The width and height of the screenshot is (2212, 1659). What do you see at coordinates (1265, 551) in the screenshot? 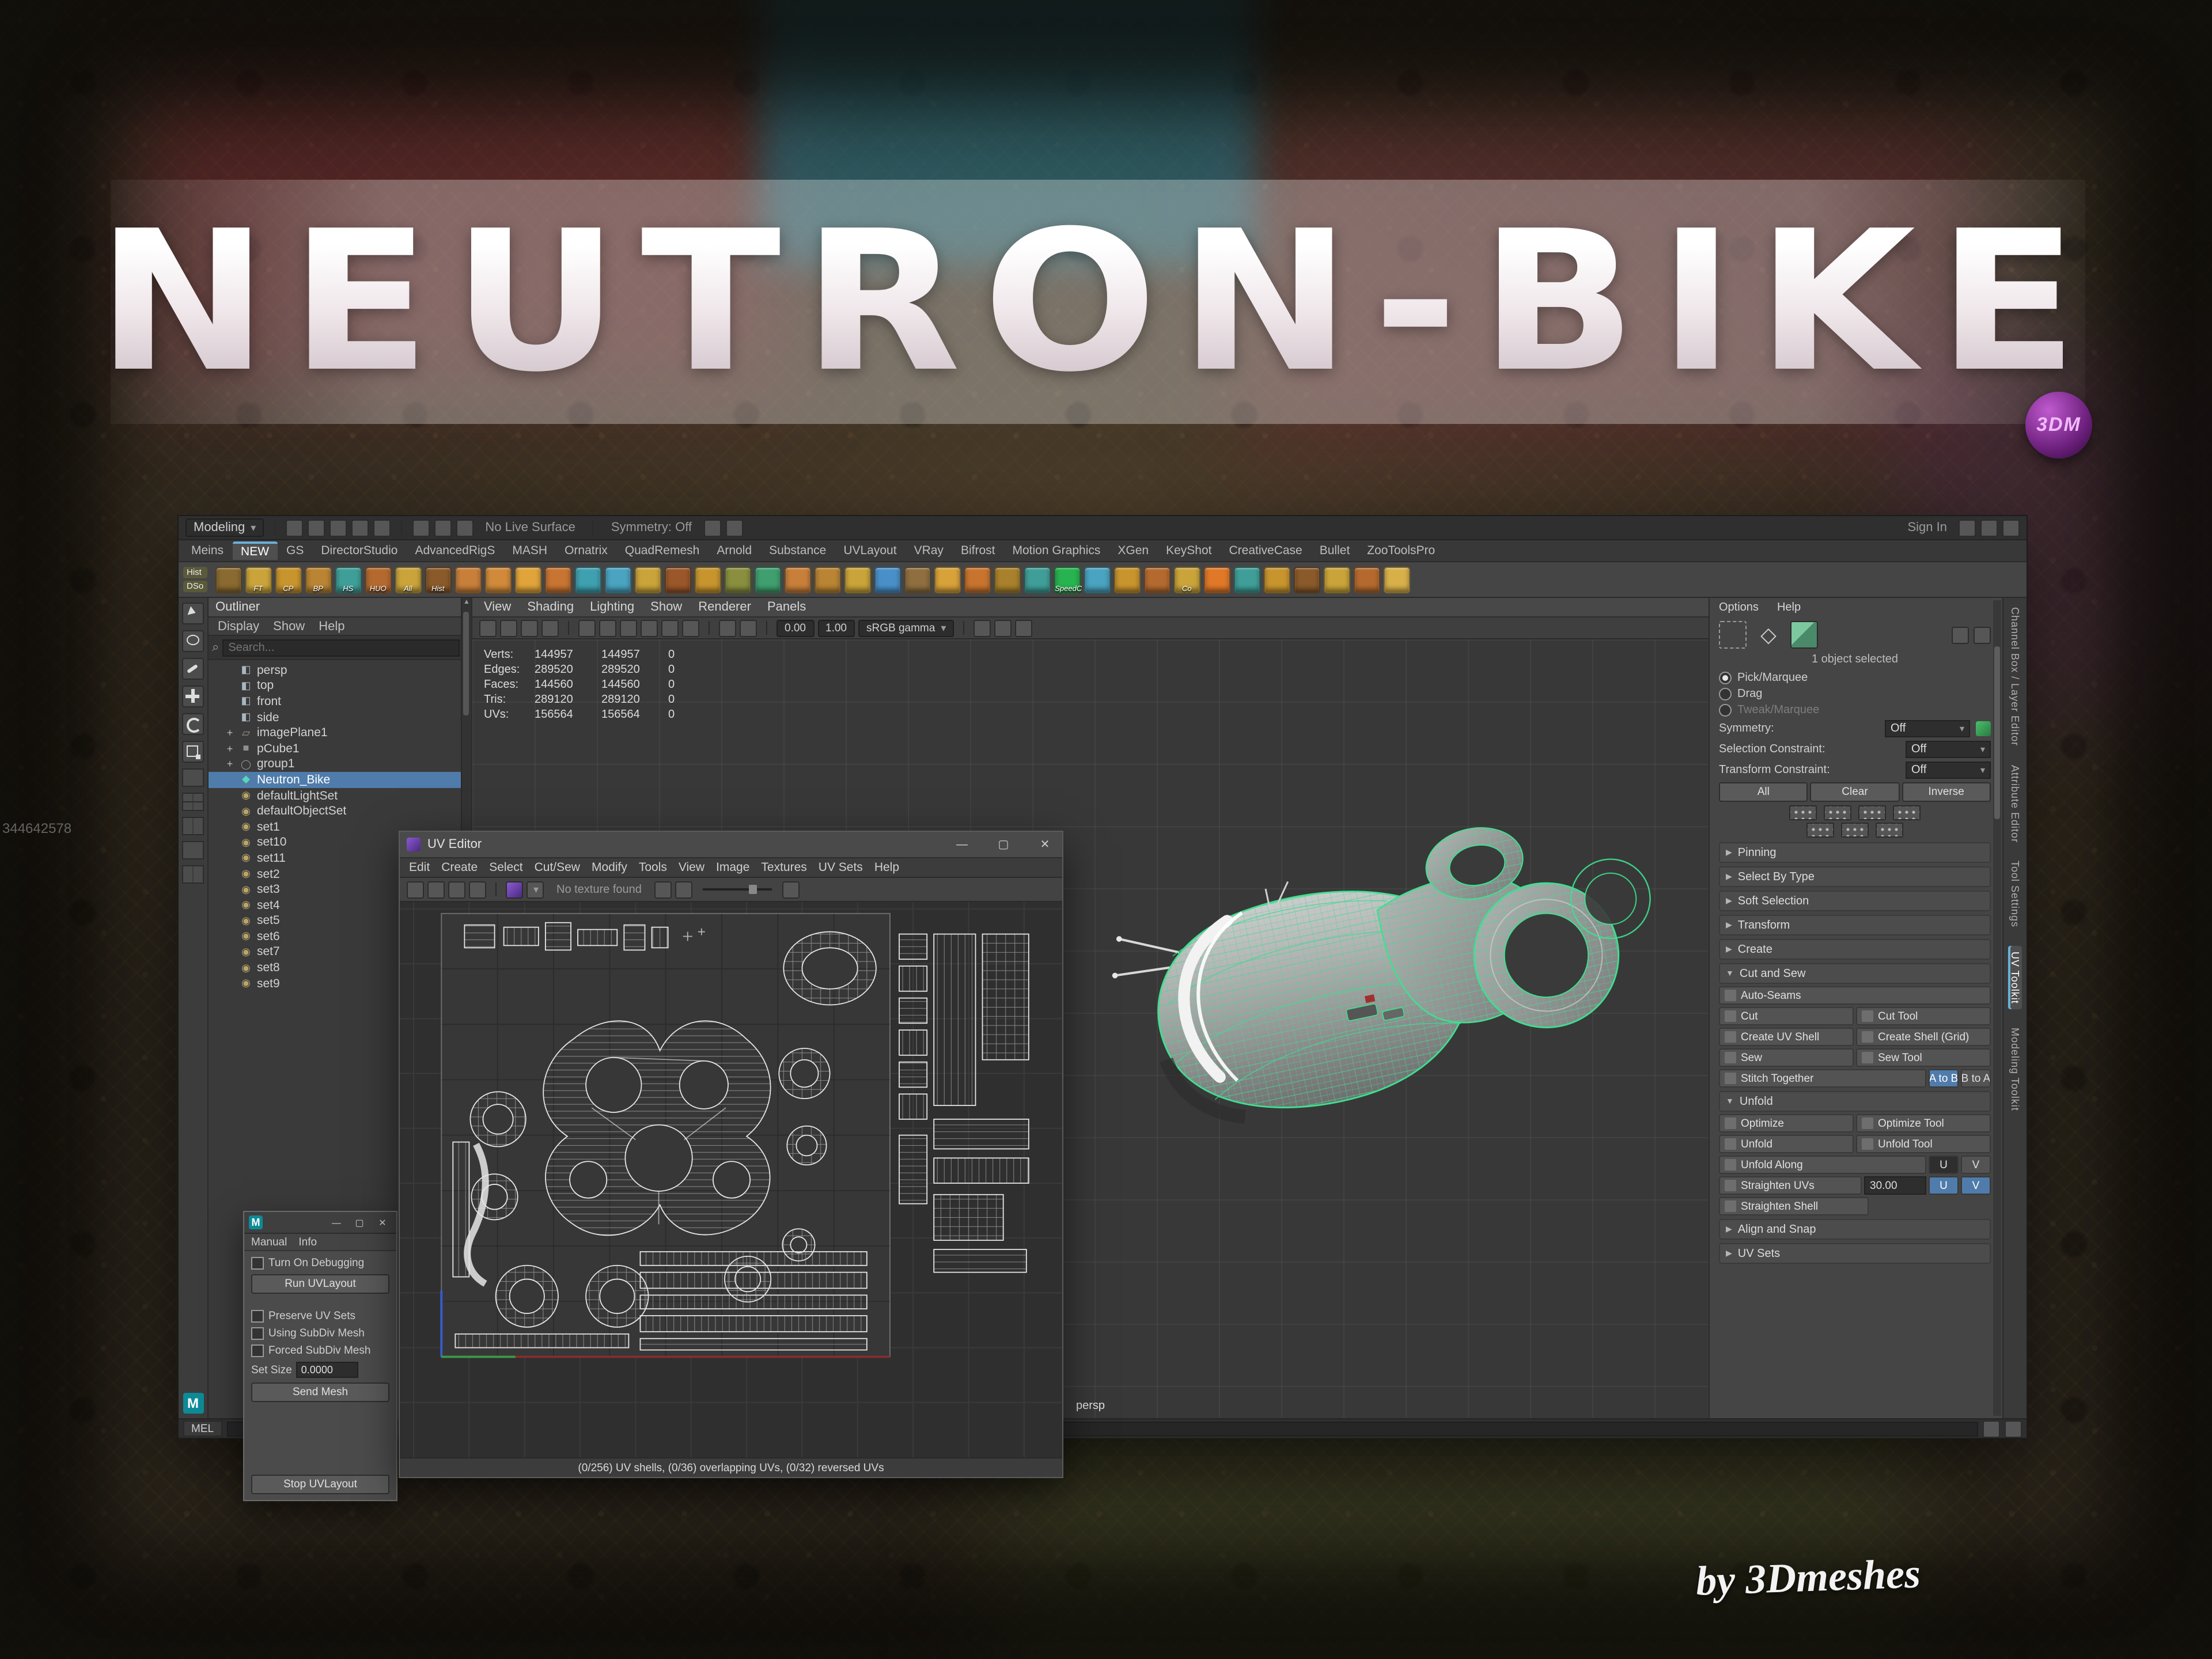
I see `shelf-tab: CreativeCase` at bounding box center [1265, 551].